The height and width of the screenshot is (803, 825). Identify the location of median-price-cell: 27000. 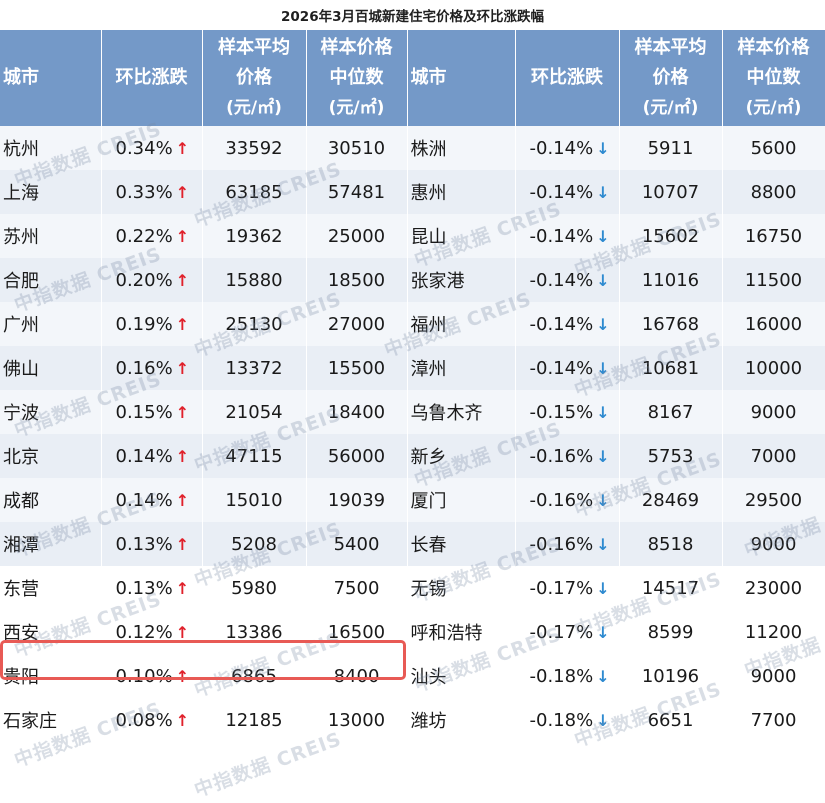
(357, 324).